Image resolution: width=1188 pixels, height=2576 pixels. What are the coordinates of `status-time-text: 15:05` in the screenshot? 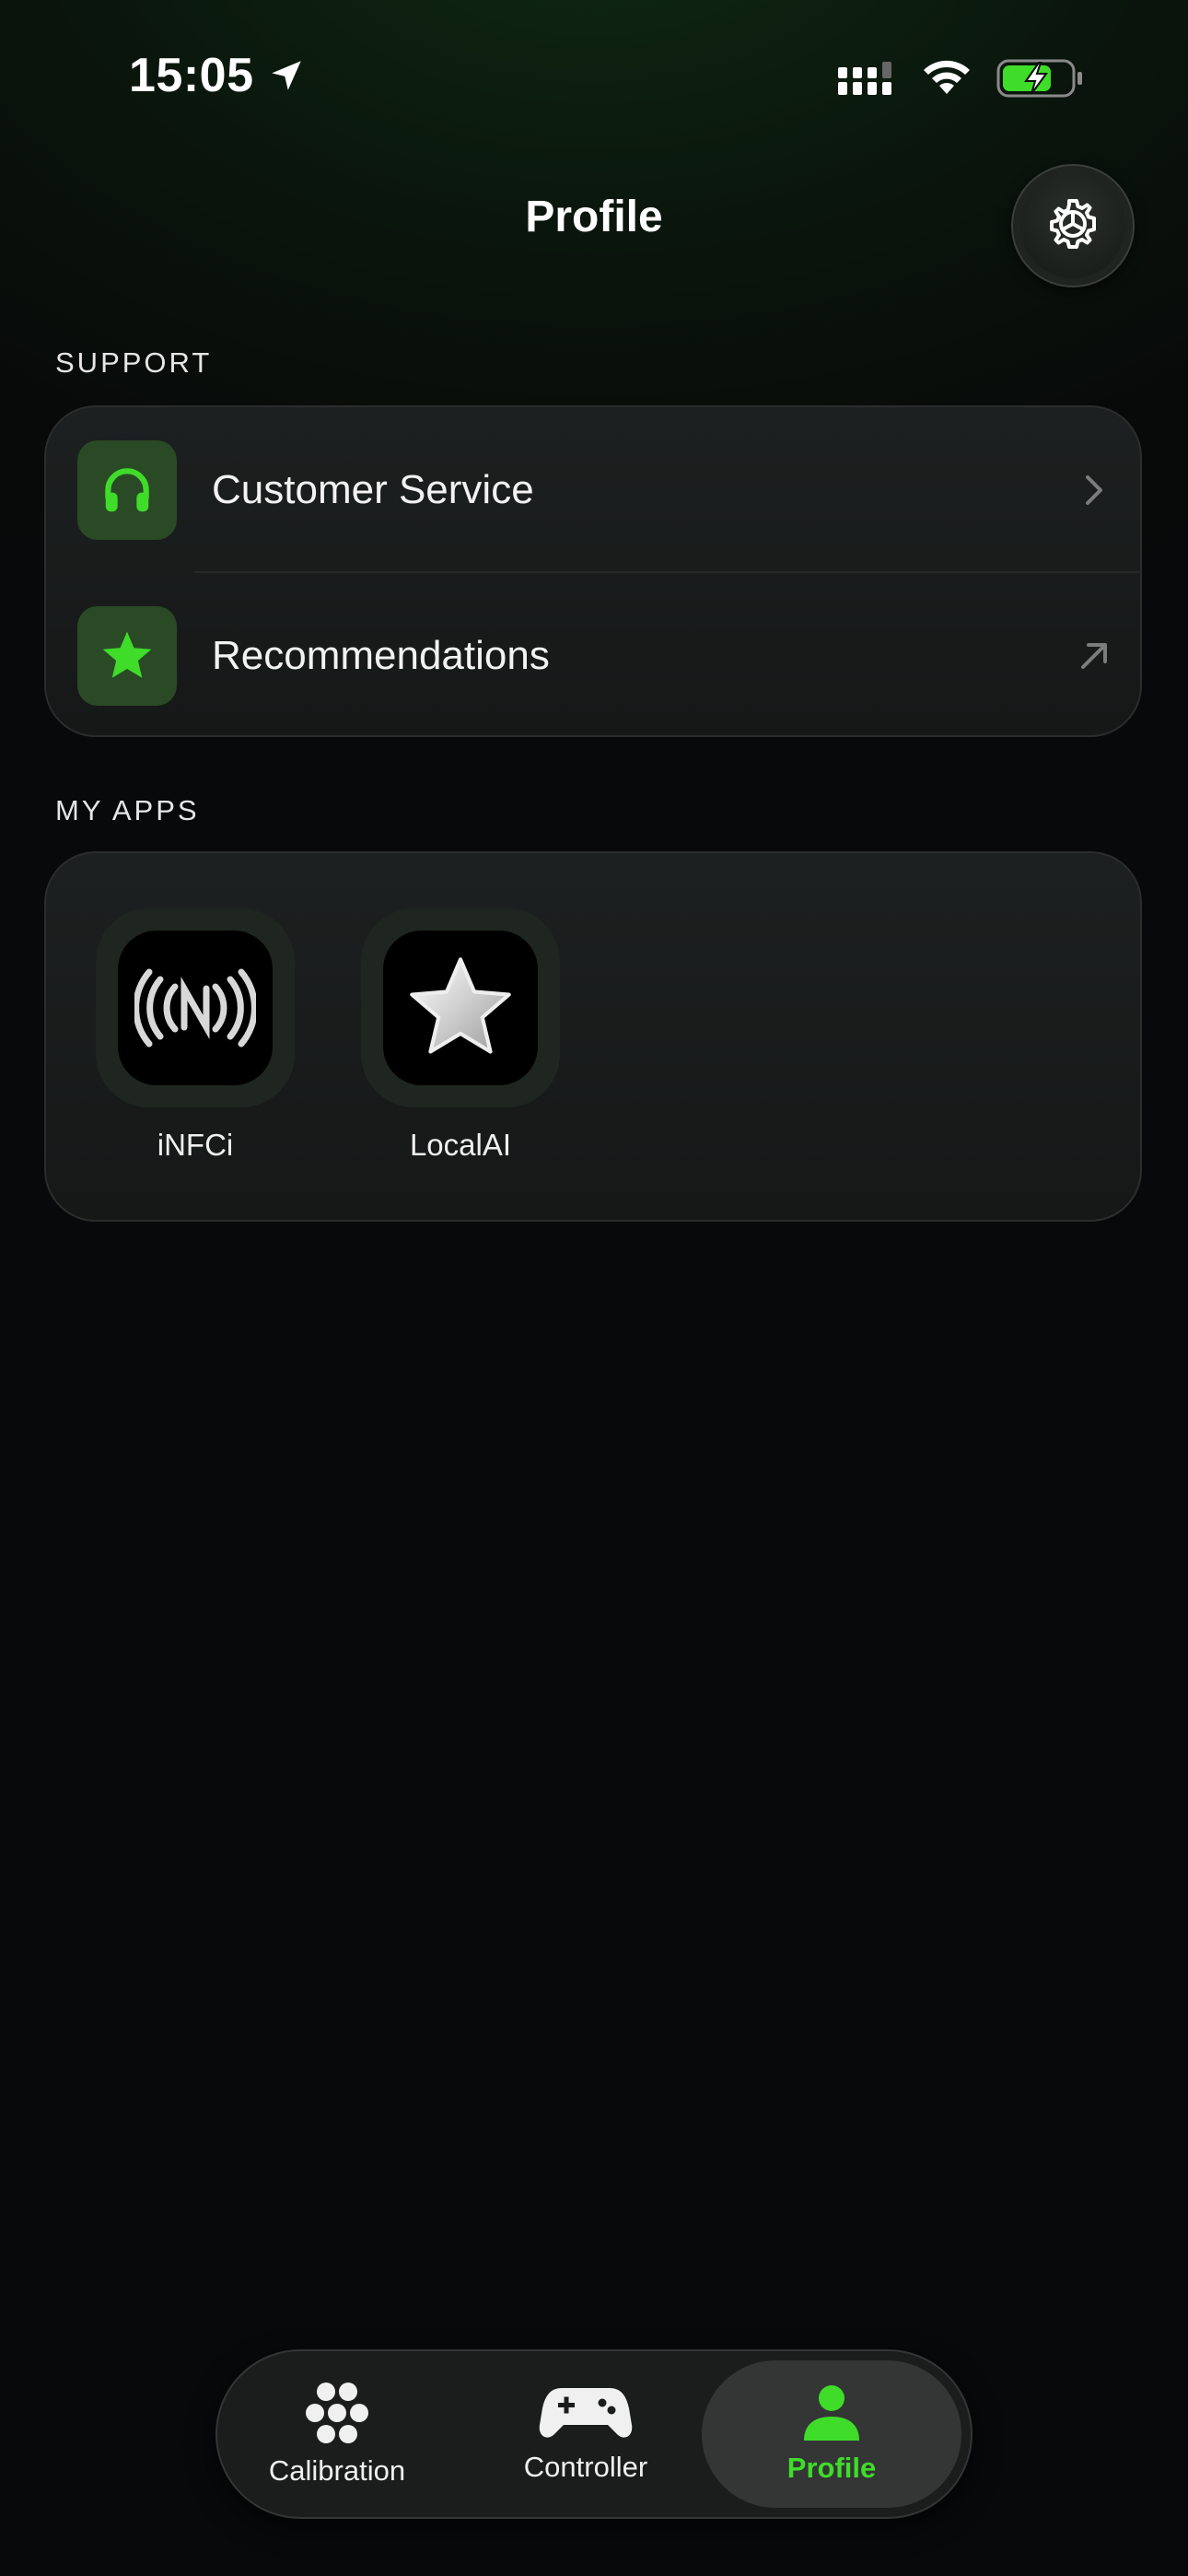 It's located at (191, 75).